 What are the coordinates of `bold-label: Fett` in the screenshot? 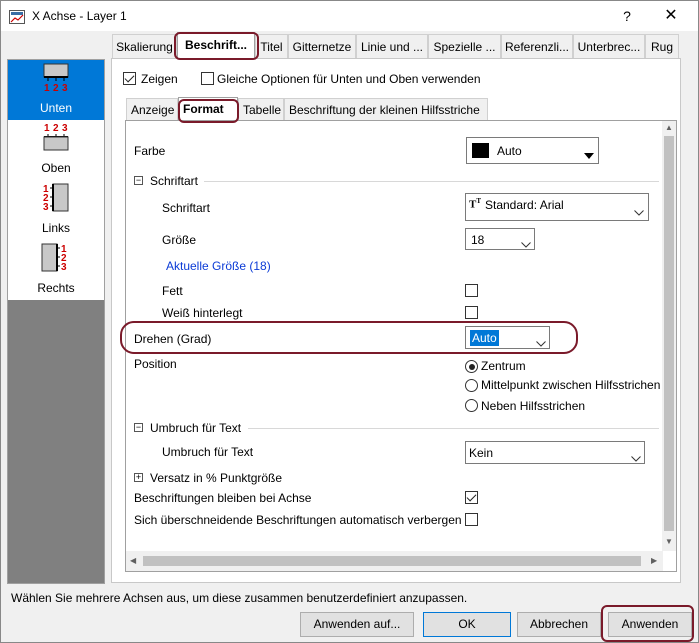 It's located at (172, 291).